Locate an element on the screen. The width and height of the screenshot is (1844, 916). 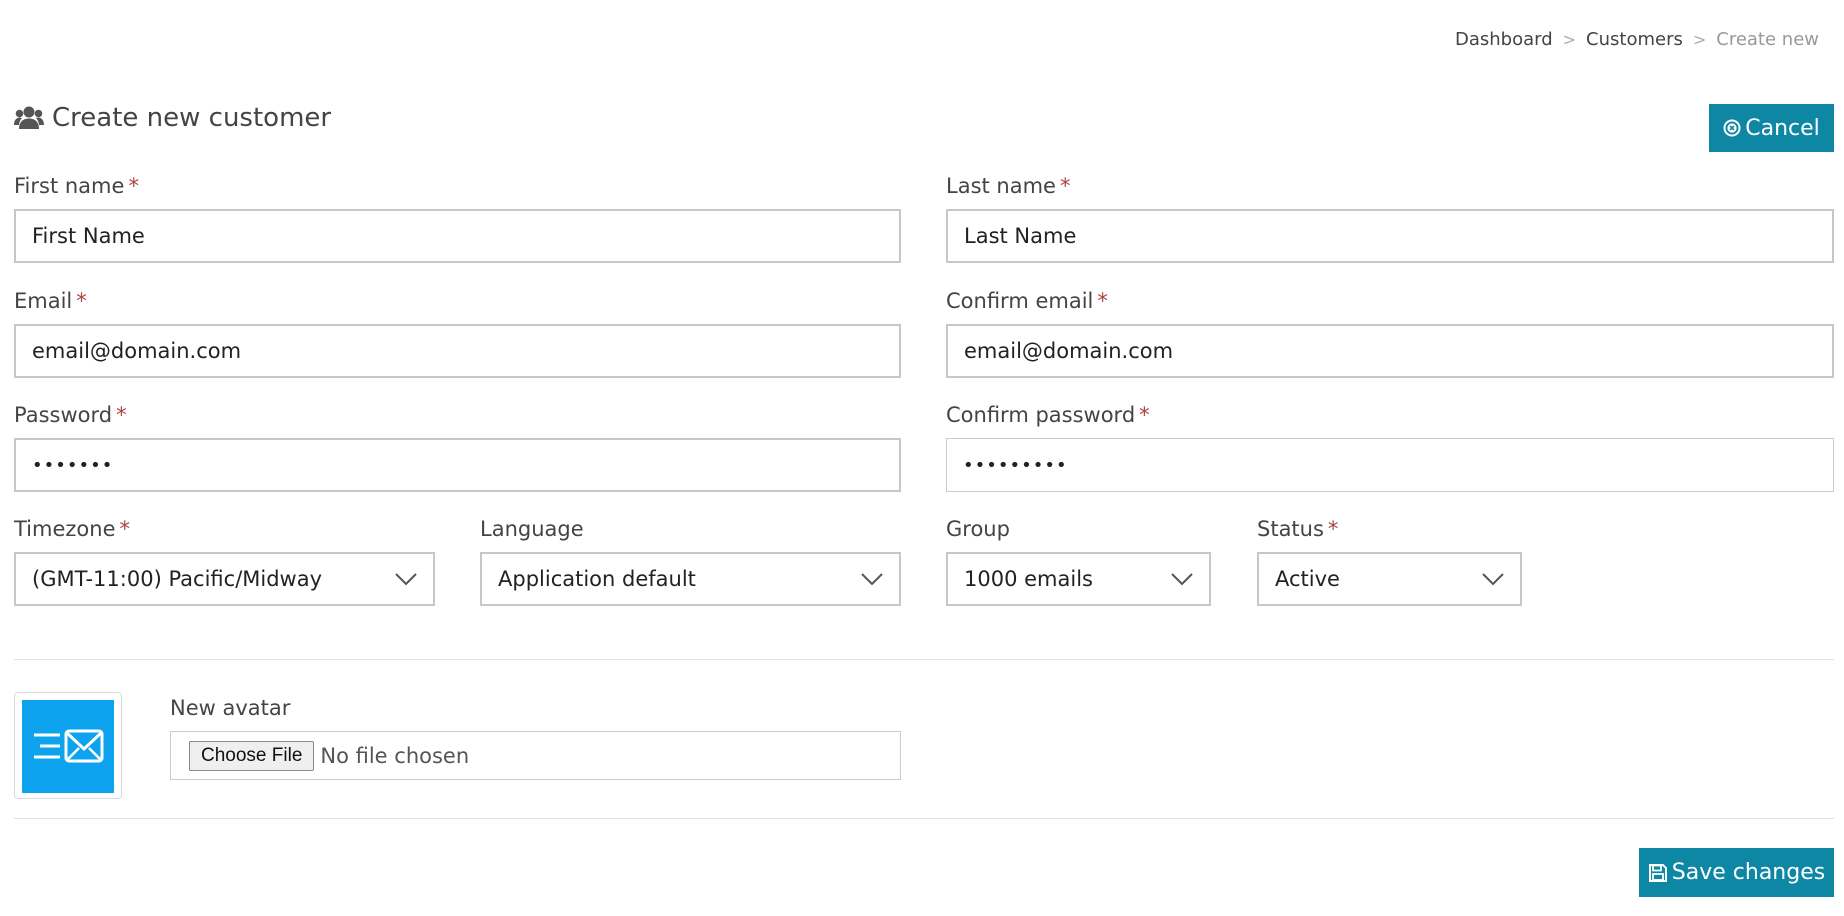
password-label: Password * is located at coordinates (70, 415).